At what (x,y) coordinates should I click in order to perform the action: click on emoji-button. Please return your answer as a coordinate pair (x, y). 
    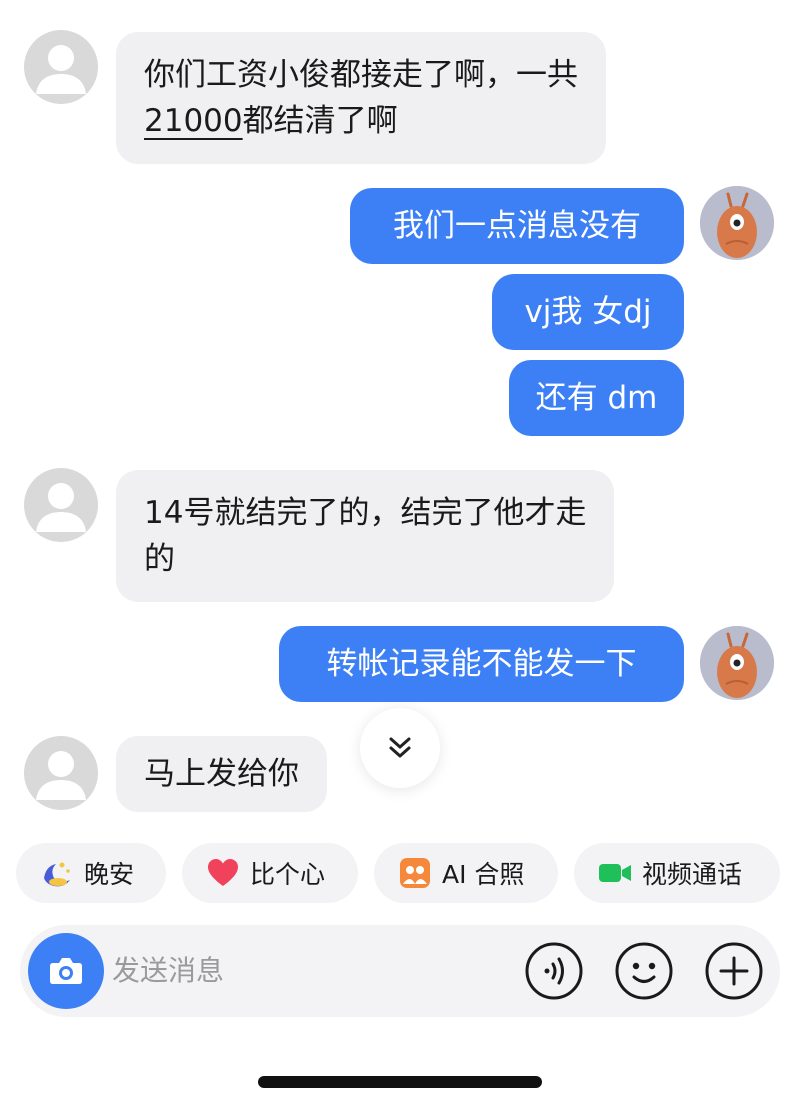
    Looking at the image, I should click on (644, 971).